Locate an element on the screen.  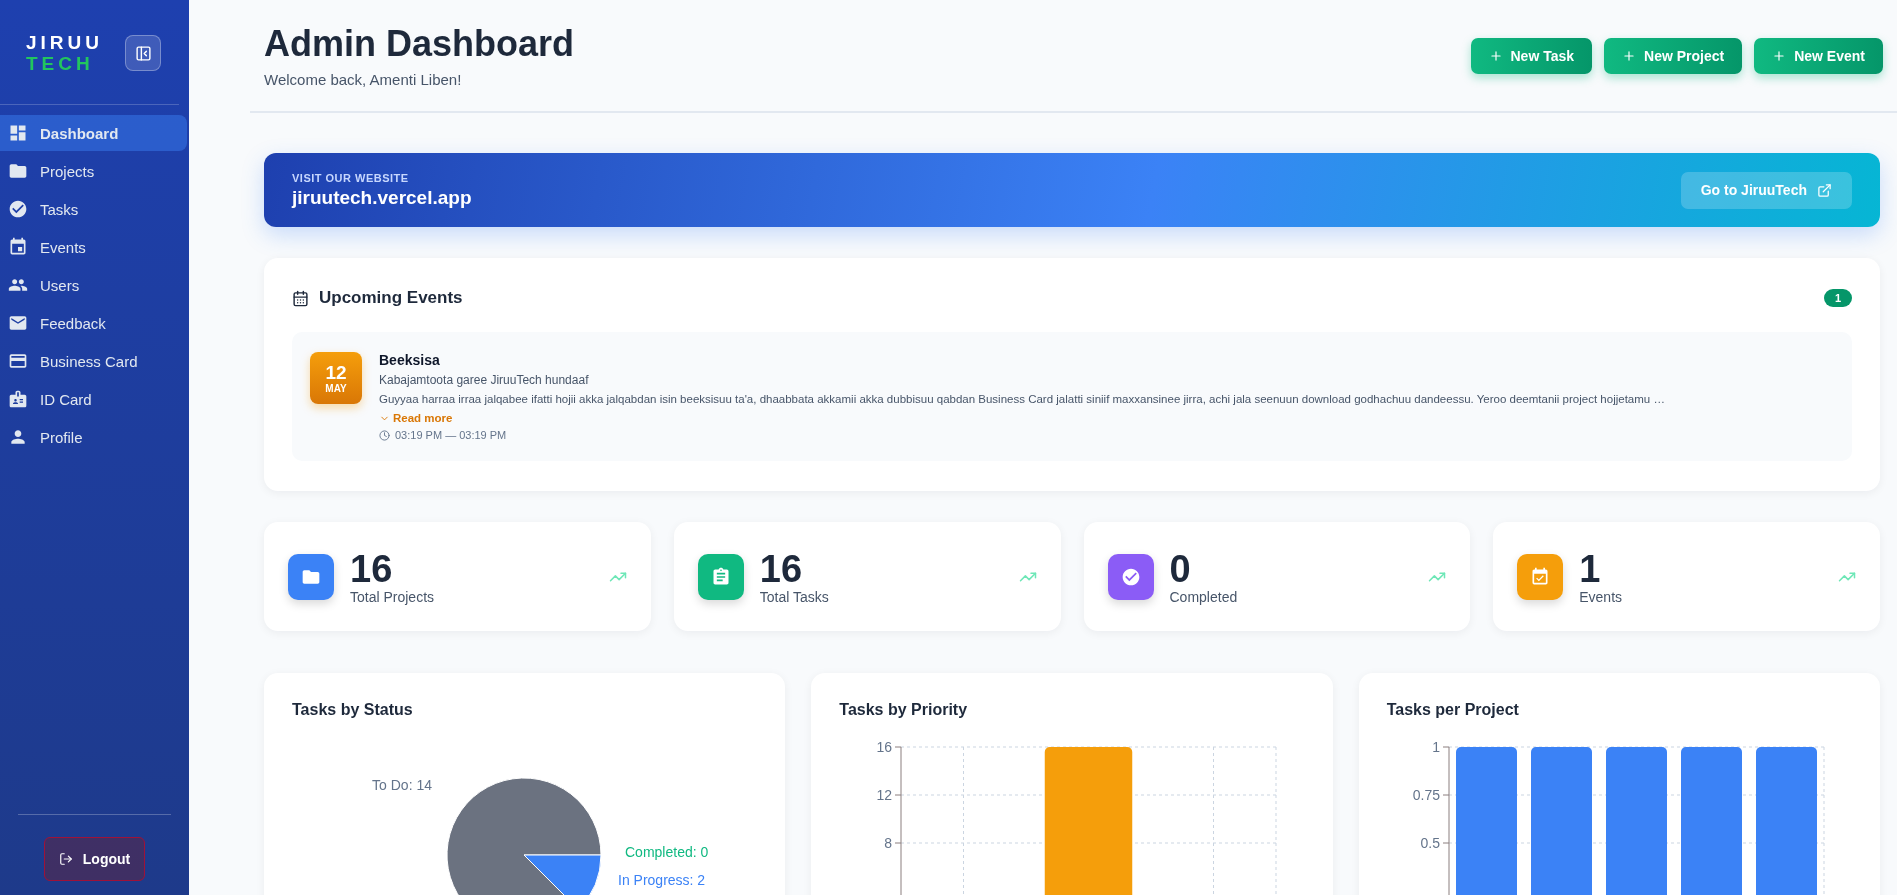
event-month: MAY is located at coordinates (336, 388).